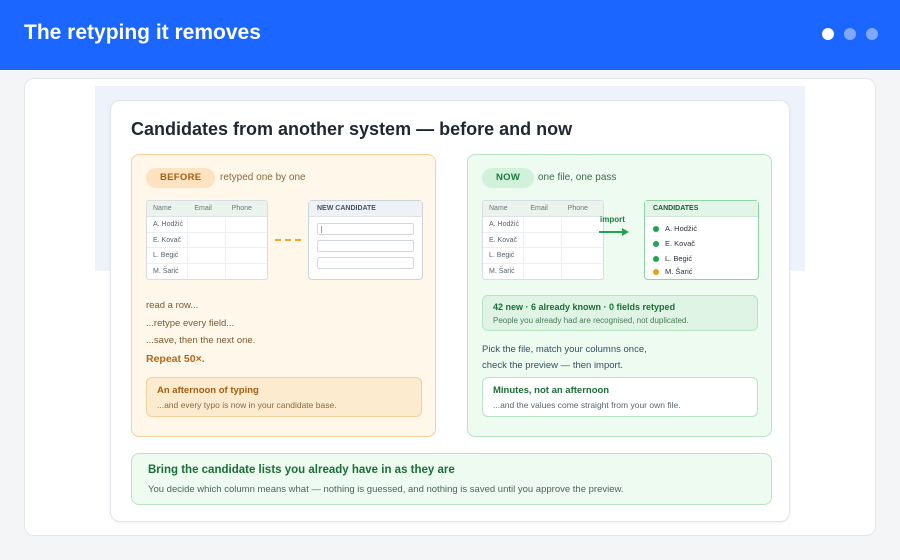 This screenshot has width=900, height=560. I want to click on now-pill: NOW, so click(508, 178).